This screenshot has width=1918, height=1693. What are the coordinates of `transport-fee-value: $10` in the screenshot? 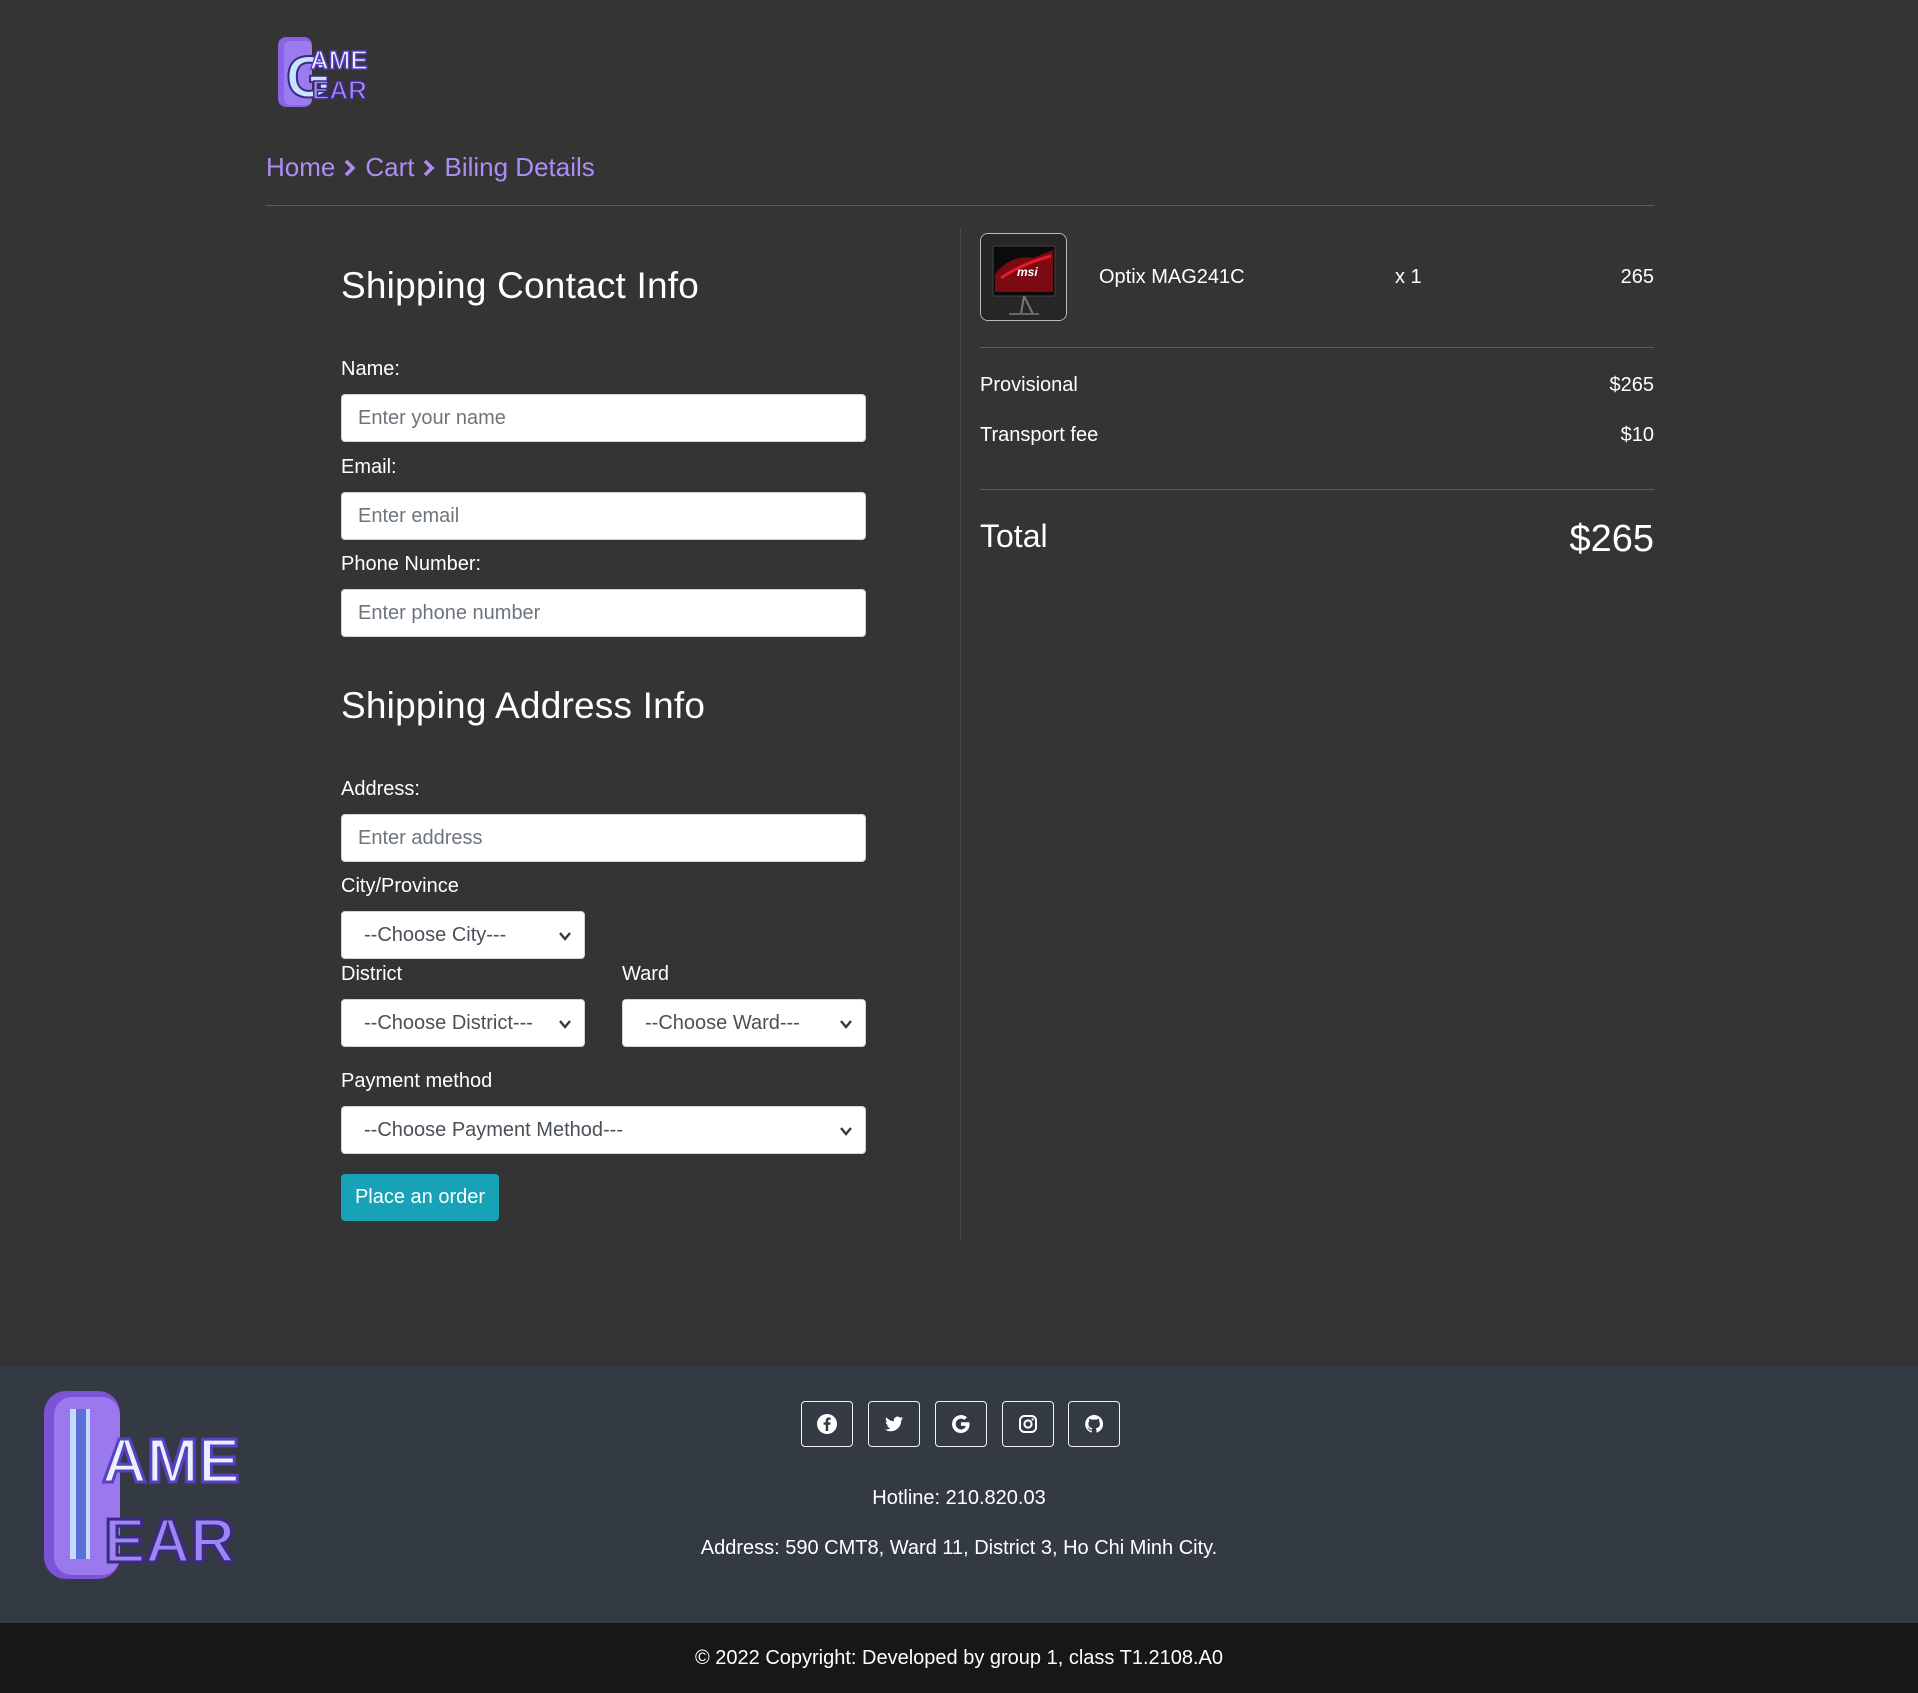 It's located at (1637, 435).